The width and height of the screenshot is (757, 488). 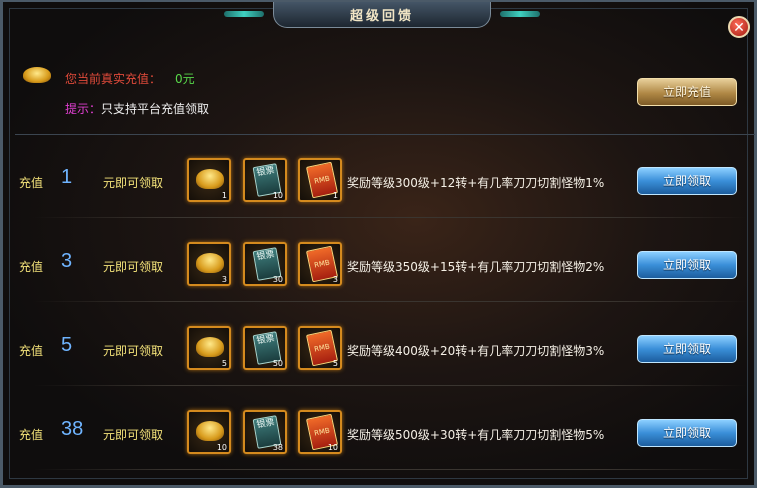 I want to click on item-count: 38, so click(x=277, y=447).